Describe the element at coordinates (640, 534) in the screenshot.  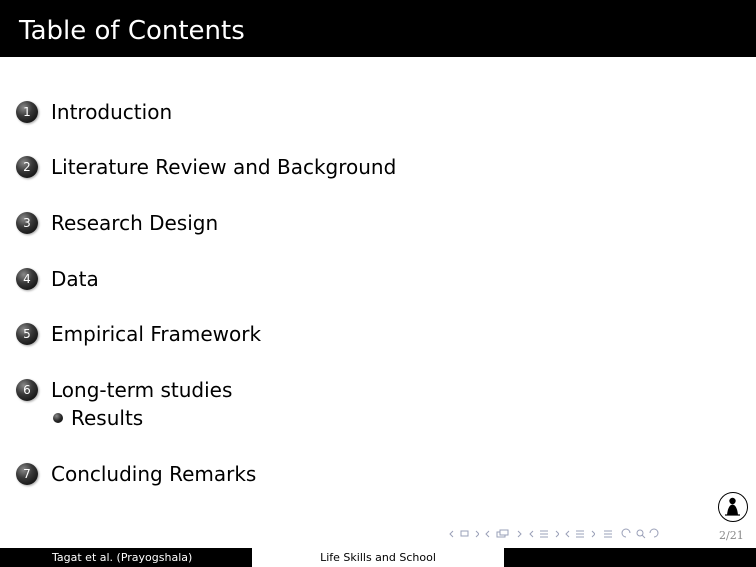
I see `nav-back-search-forward-icon` at that location.